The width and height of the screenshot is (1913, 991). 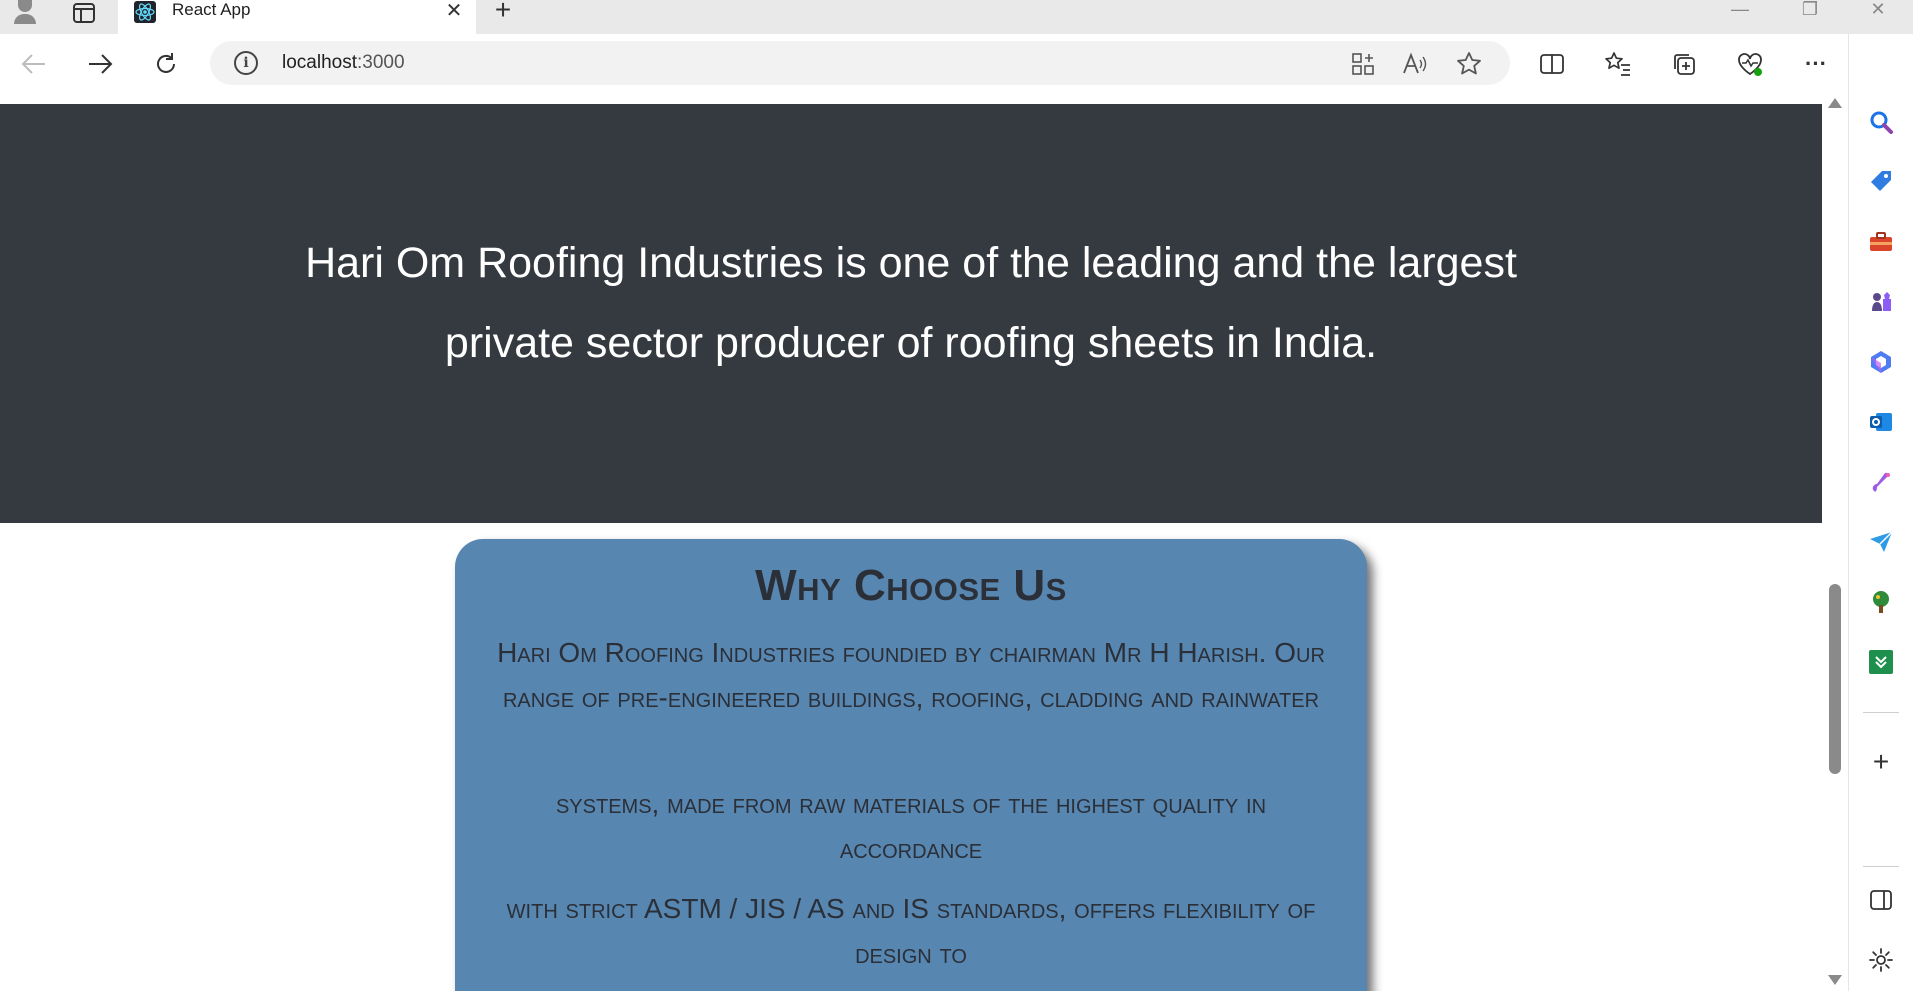 What do you see at coordinates (1363, 64) in the screenshot?
I see `app-available-icon` at bounding box center [1363, 64].